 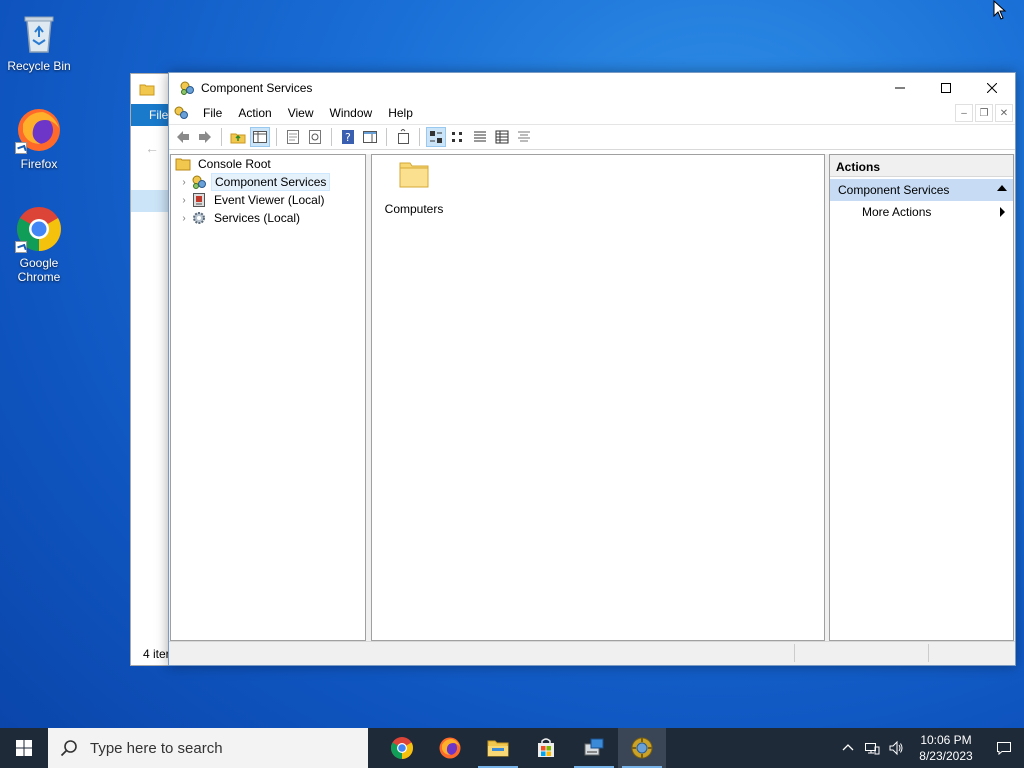 I want to click on action-more-actions: More Actions, so click(x=921, y=212).